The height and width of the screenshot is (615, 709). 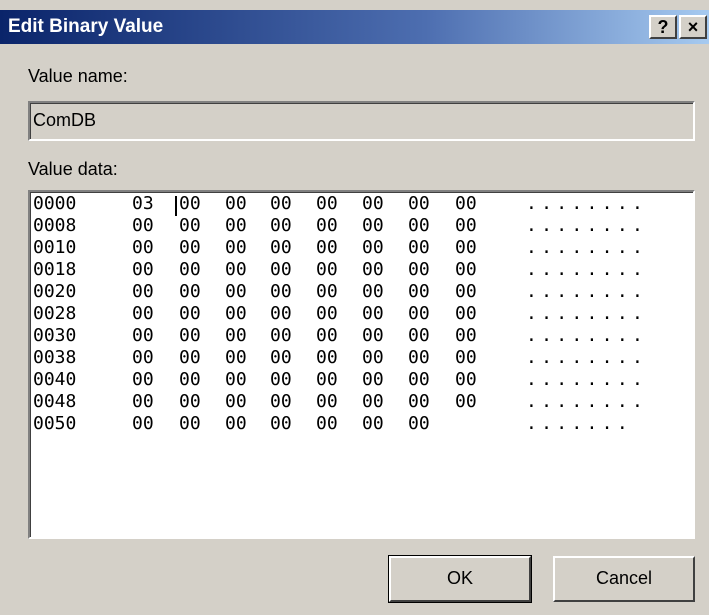 I want to click on value-name-field: ComDB, so click(x=361, y=121).